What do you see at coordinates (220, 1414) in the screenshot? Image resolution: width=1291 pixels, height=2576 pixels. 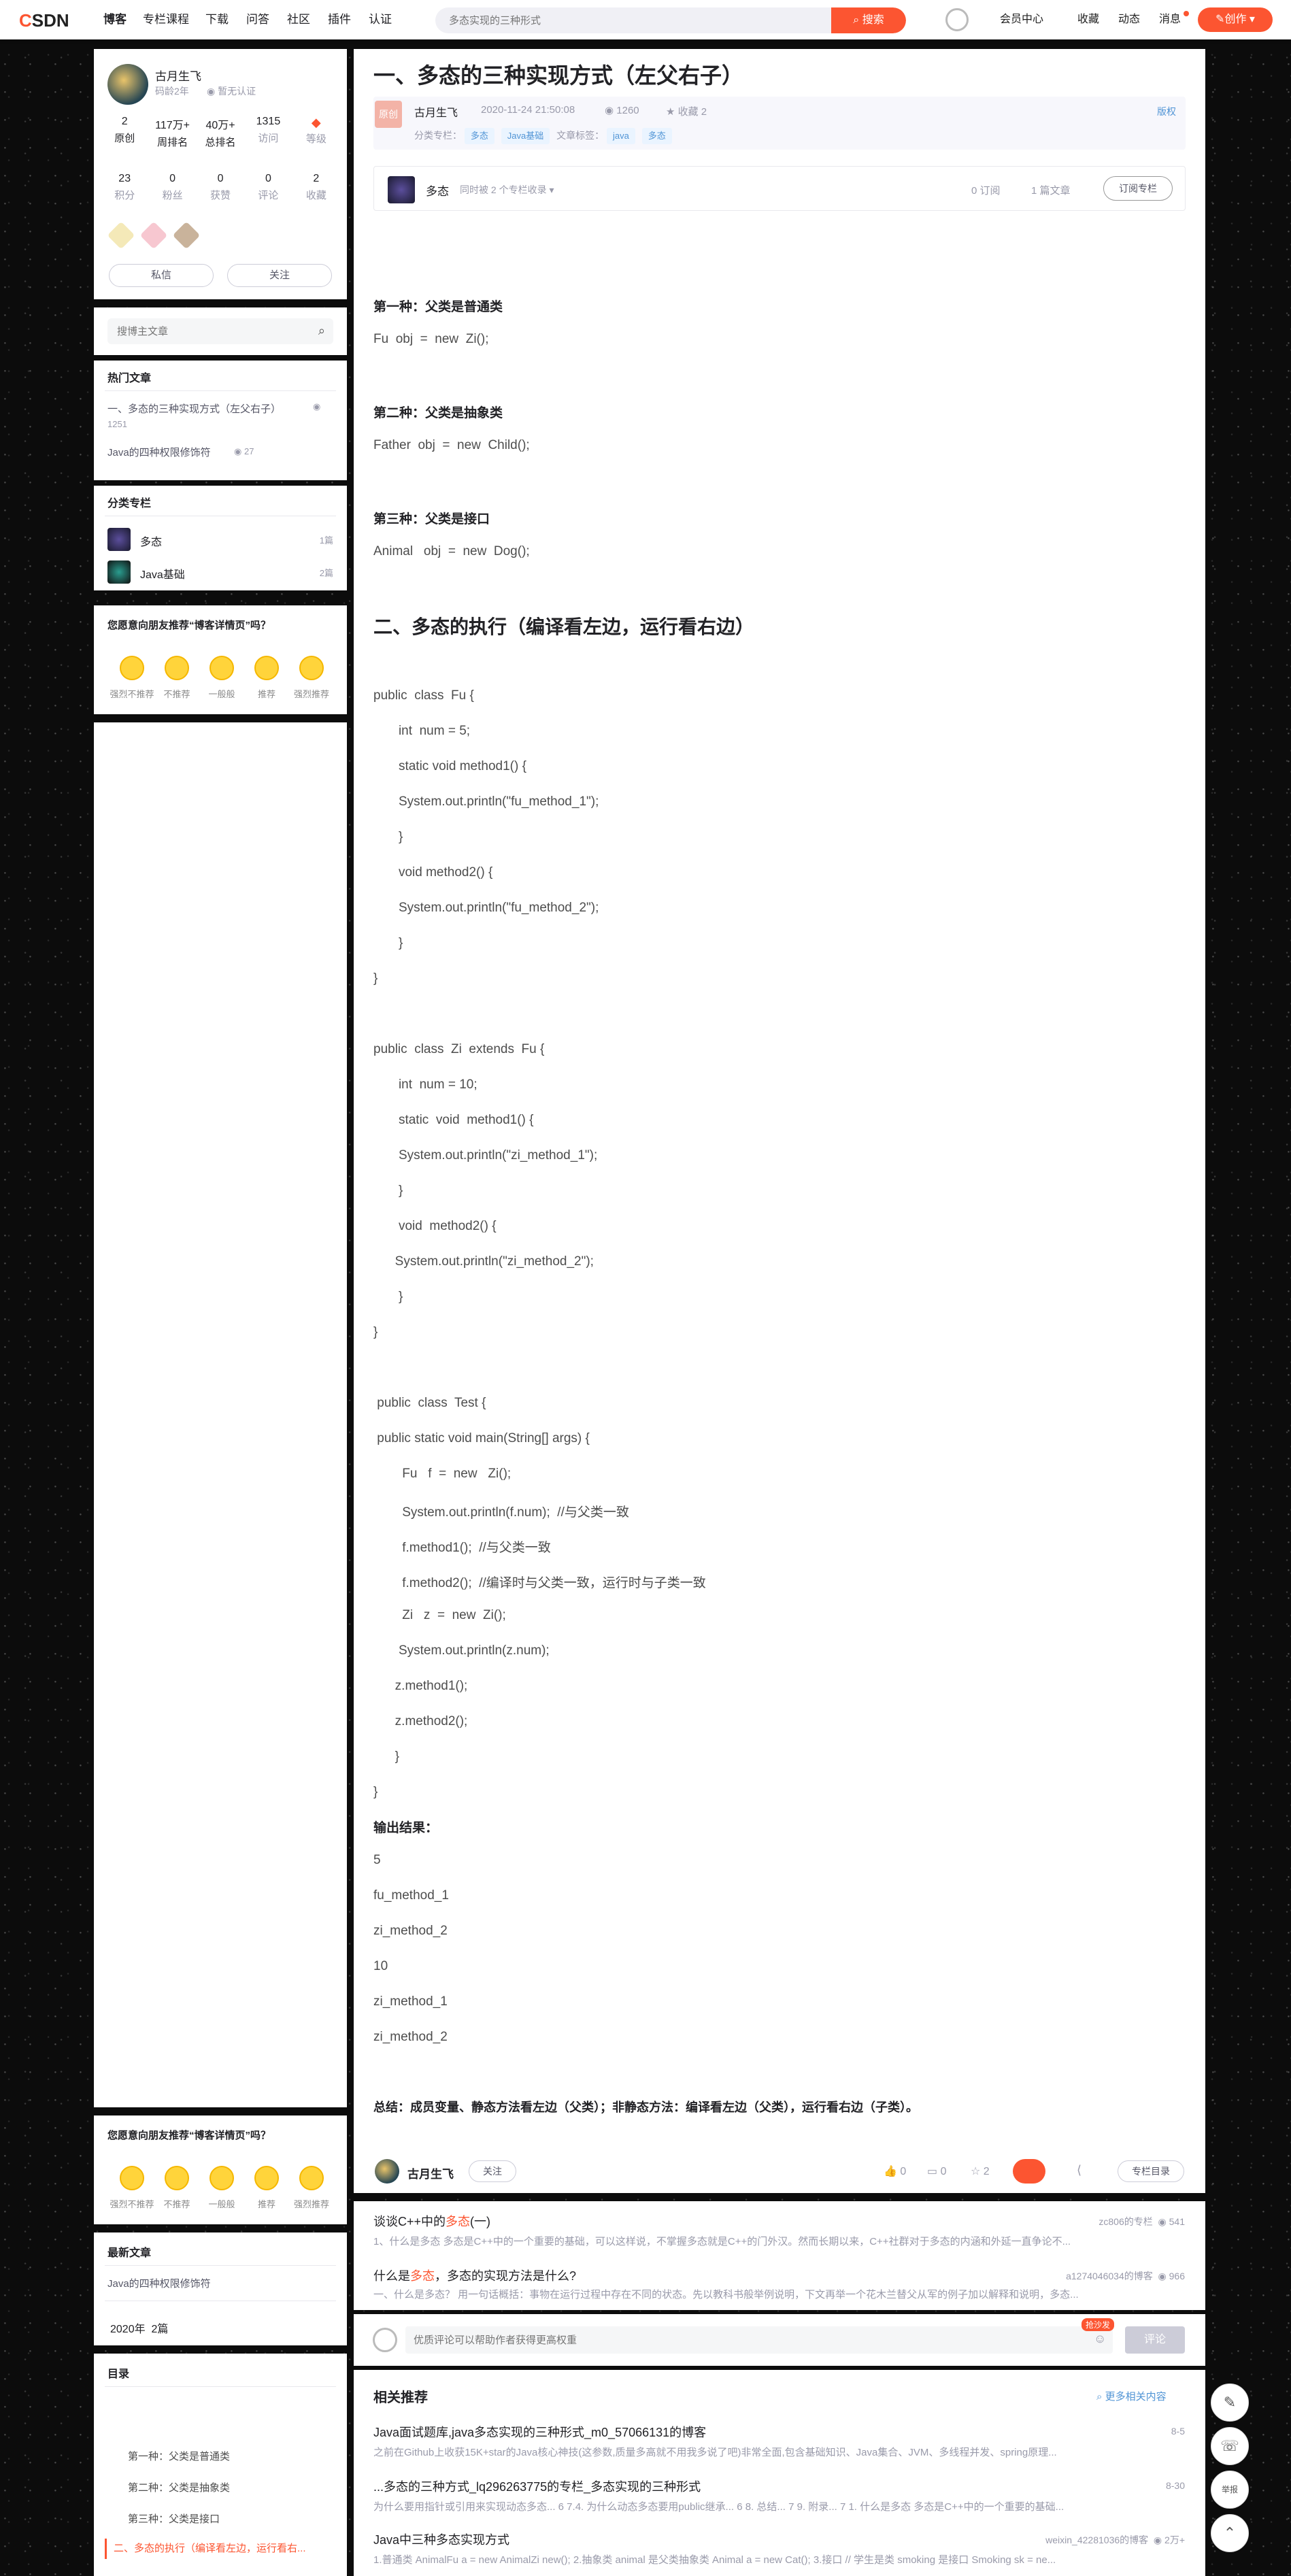 I see `sidebar-ad-area` at bounding box center [220, 1414].